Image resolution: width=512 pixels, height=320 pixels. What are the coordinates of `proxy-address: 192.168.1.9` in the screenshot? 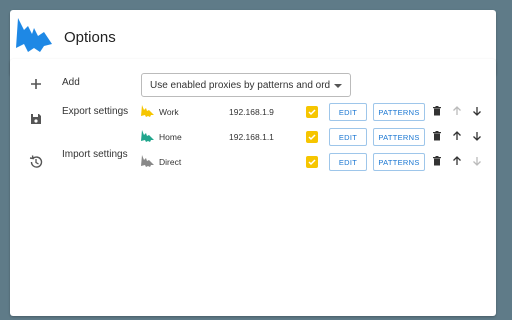 It's located at (251, 112).